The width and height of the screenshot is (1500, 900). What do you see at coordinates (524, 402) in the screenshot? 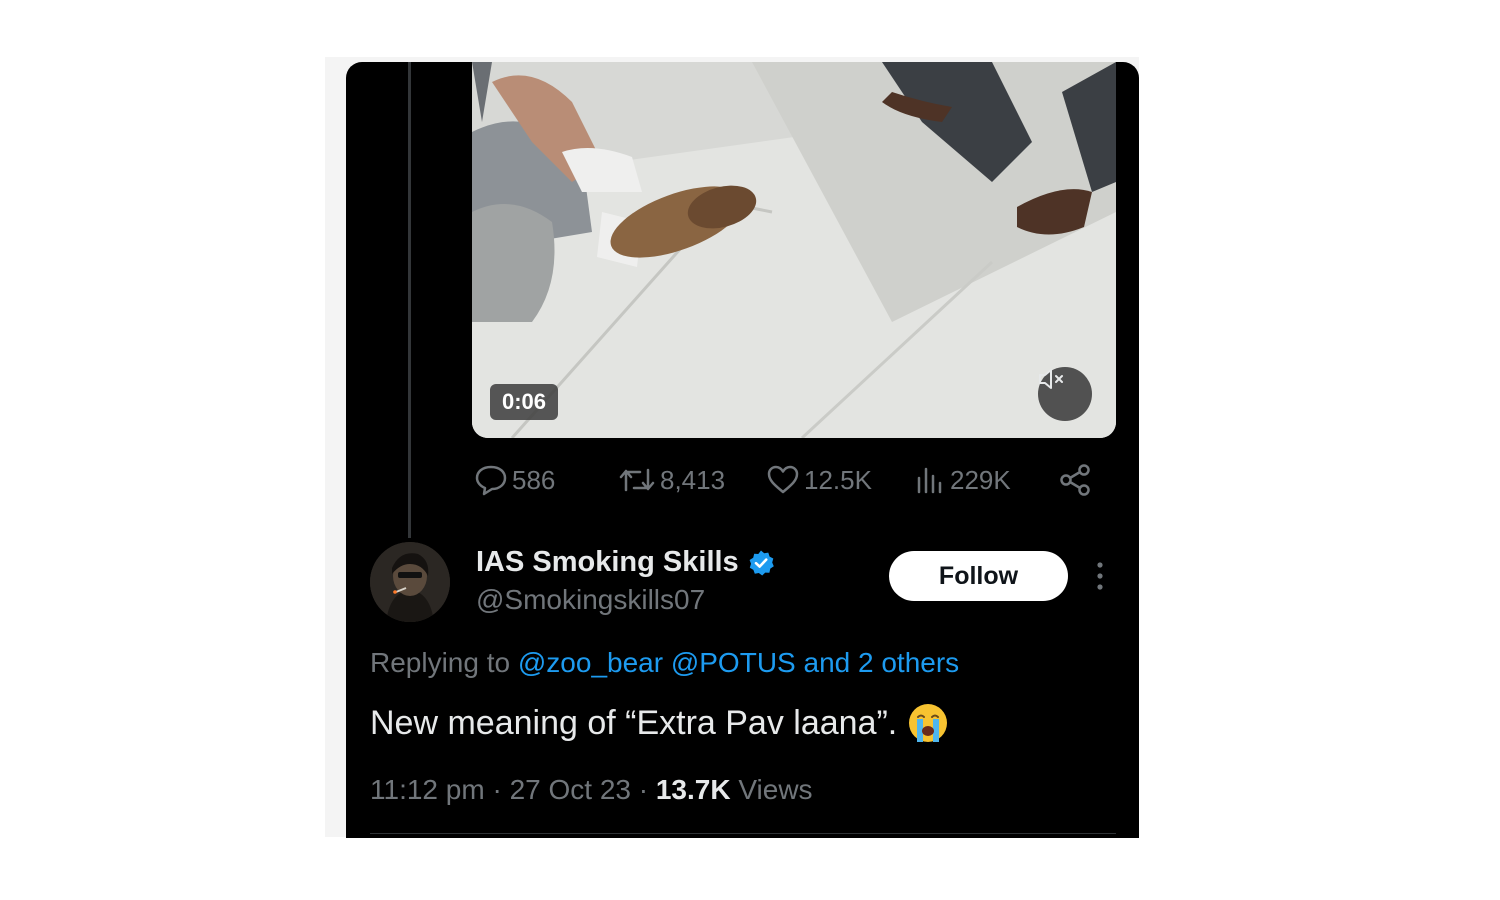
I see `video-timer: 0:06` at bounding box center [524, 402].